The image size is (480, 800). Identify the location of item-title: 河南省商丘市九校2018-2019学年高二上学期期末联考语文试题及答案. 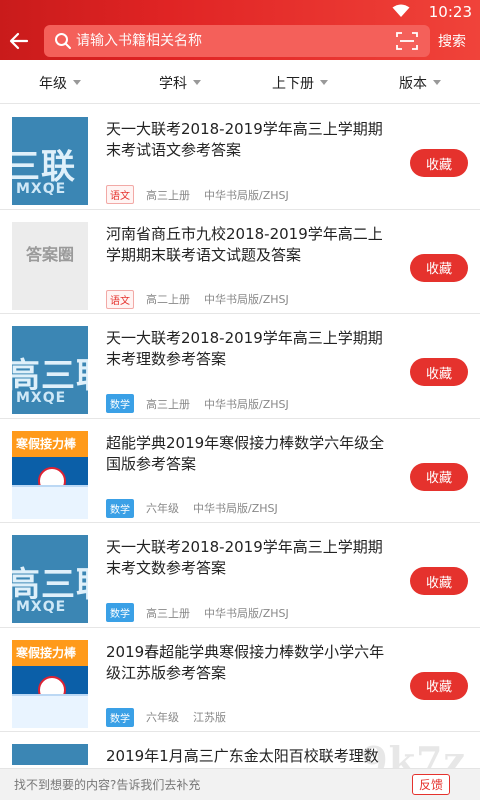
(244, 244).